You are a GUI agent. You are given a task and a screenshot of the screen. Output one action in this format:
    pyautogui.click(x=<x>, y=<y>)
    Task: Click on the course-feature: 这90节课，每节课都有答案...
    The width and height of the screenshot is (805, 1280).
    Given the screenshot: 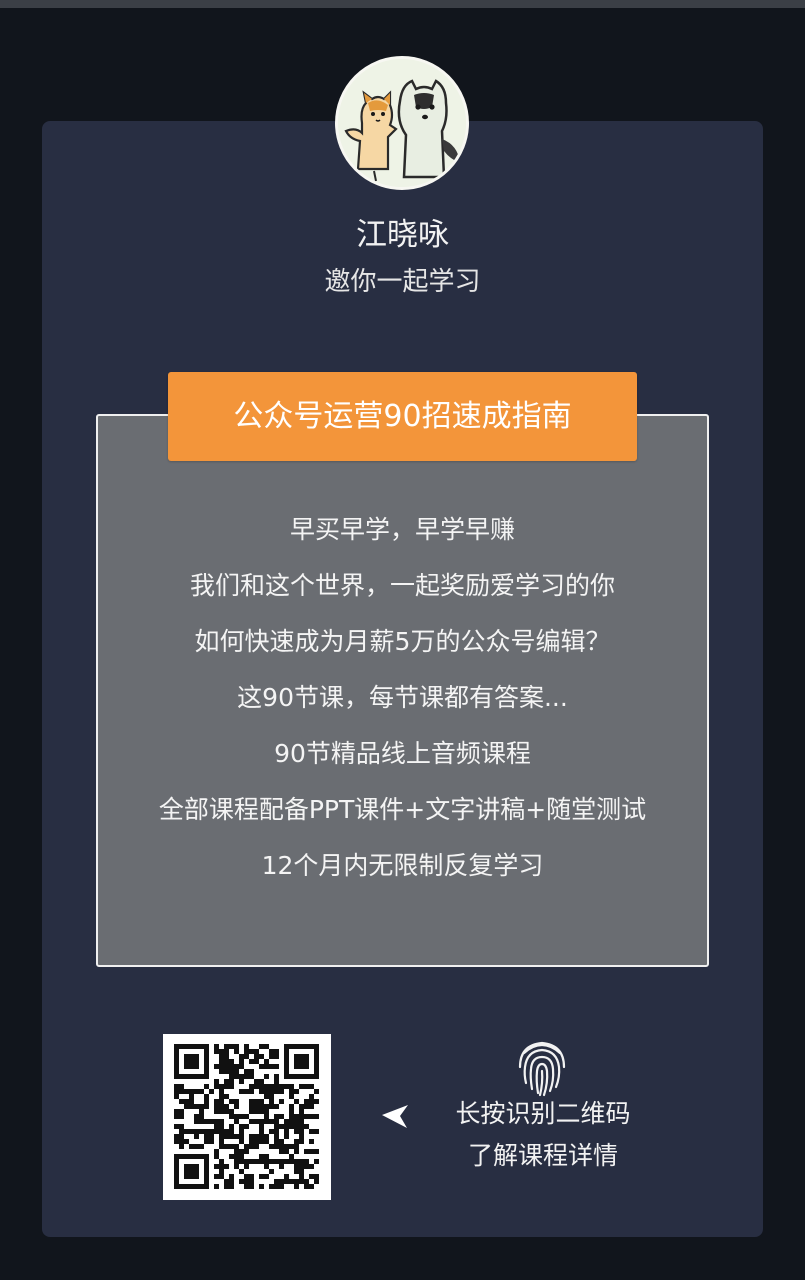 What is the action you would take?
    pyautogui.click(x=402, y=697)
    